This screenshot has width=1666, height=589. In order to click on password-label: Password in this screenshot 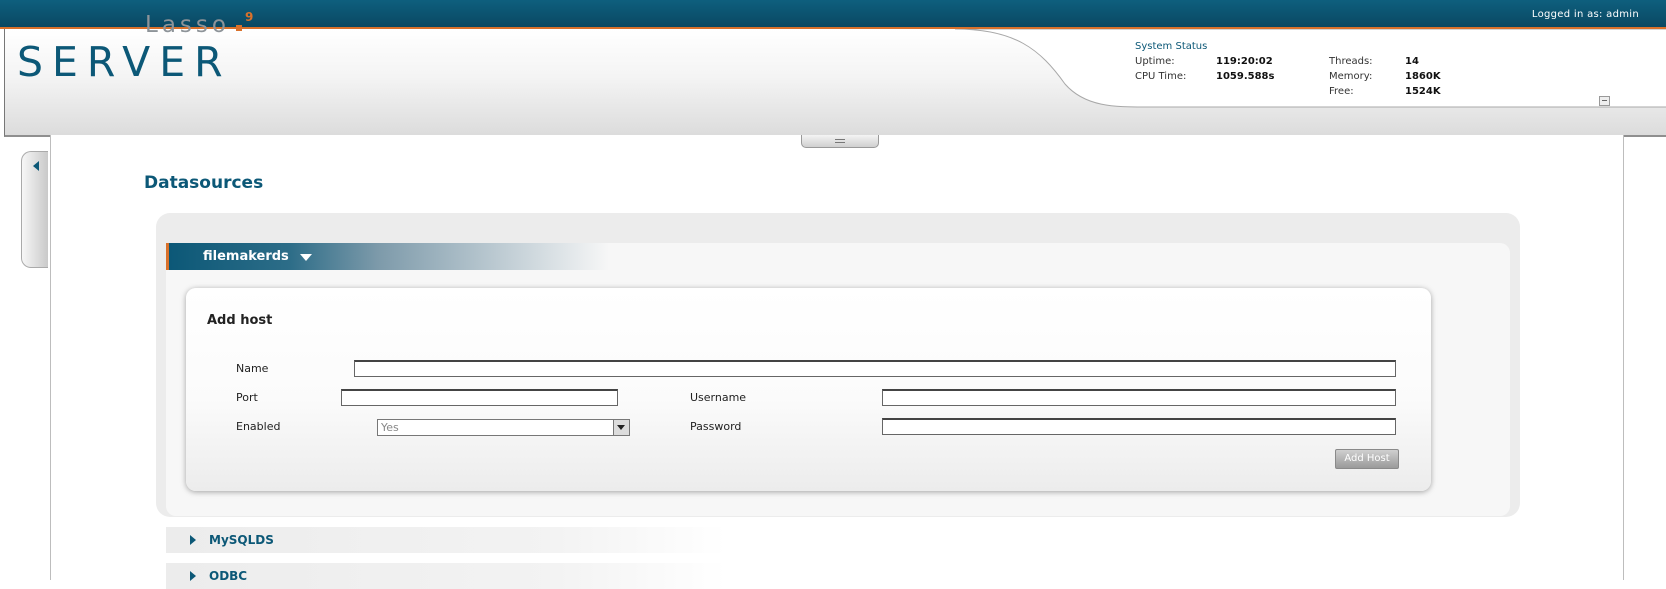, I will do `click(716, 426)`.